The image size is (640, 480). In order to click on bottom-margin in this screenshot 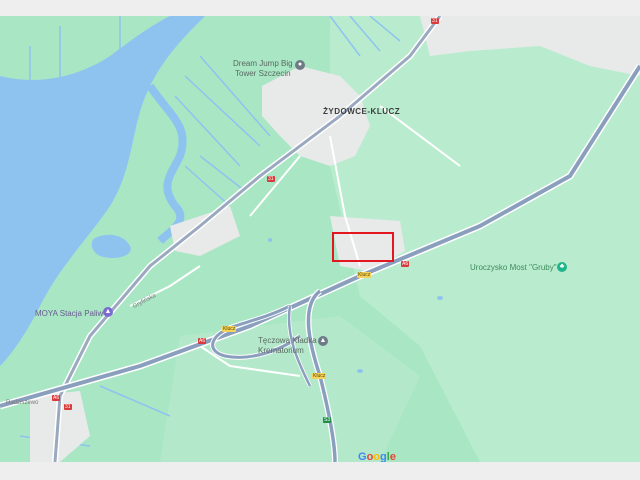, I will do `click(320, 471)`.